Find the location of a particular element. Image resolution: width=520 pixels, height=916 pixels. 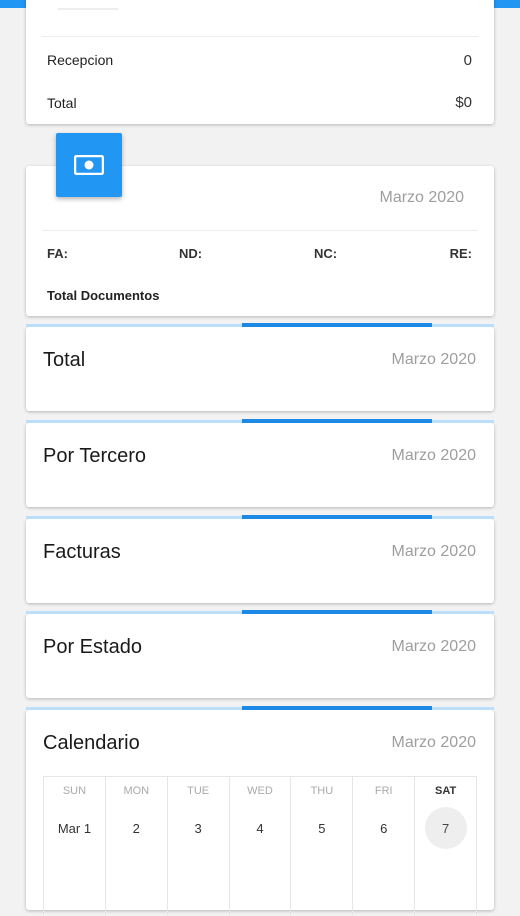

day-of-week-label: THU is located at coordinates (322, 791).